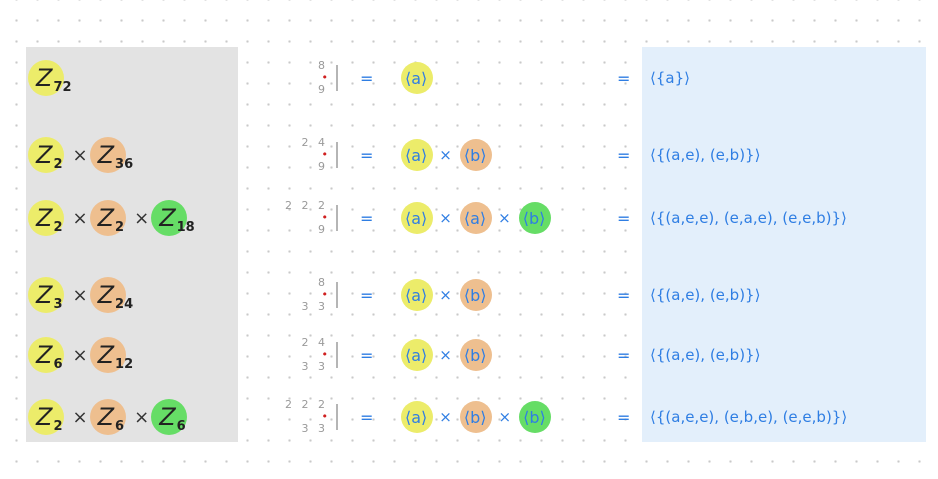 This screenshot has width=938, height=479. I want to click on cyclic-group: Z 12, so click(111, 355).